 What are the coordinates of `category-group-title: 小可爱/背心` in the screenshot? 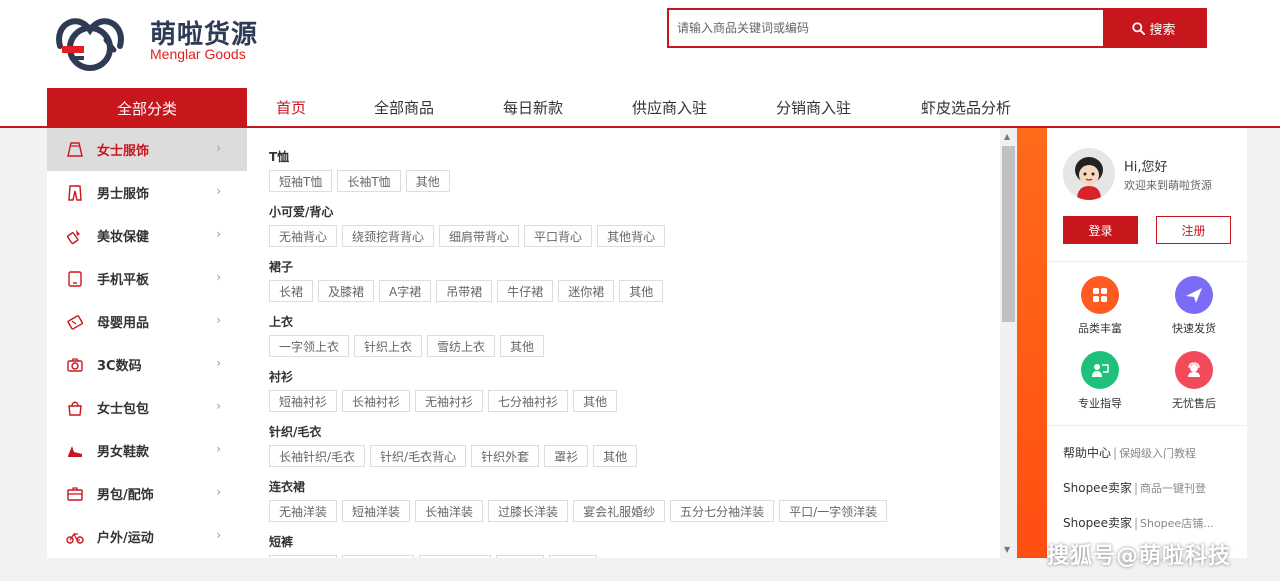 It's located at (301, 212).